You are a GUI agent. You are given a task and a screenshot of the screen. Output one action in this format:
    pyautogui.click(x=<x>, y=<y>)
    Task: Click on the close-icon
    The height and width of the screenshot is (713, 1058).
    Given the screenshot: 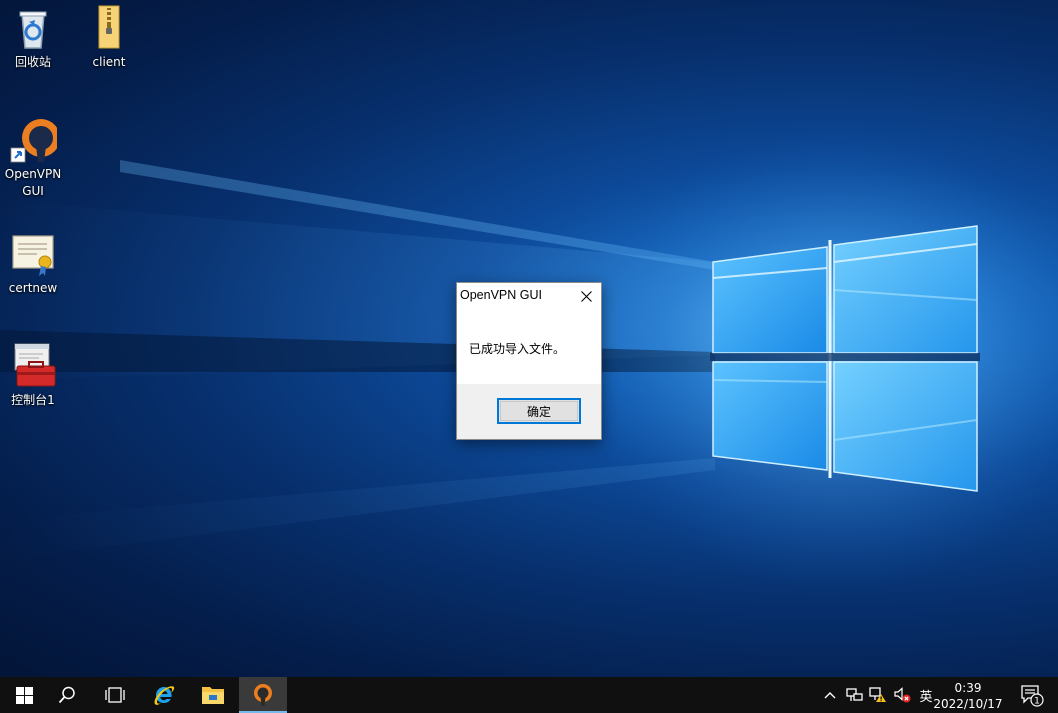 What is the action you would take?
    pyautogui.click(x=586, y=296)
    